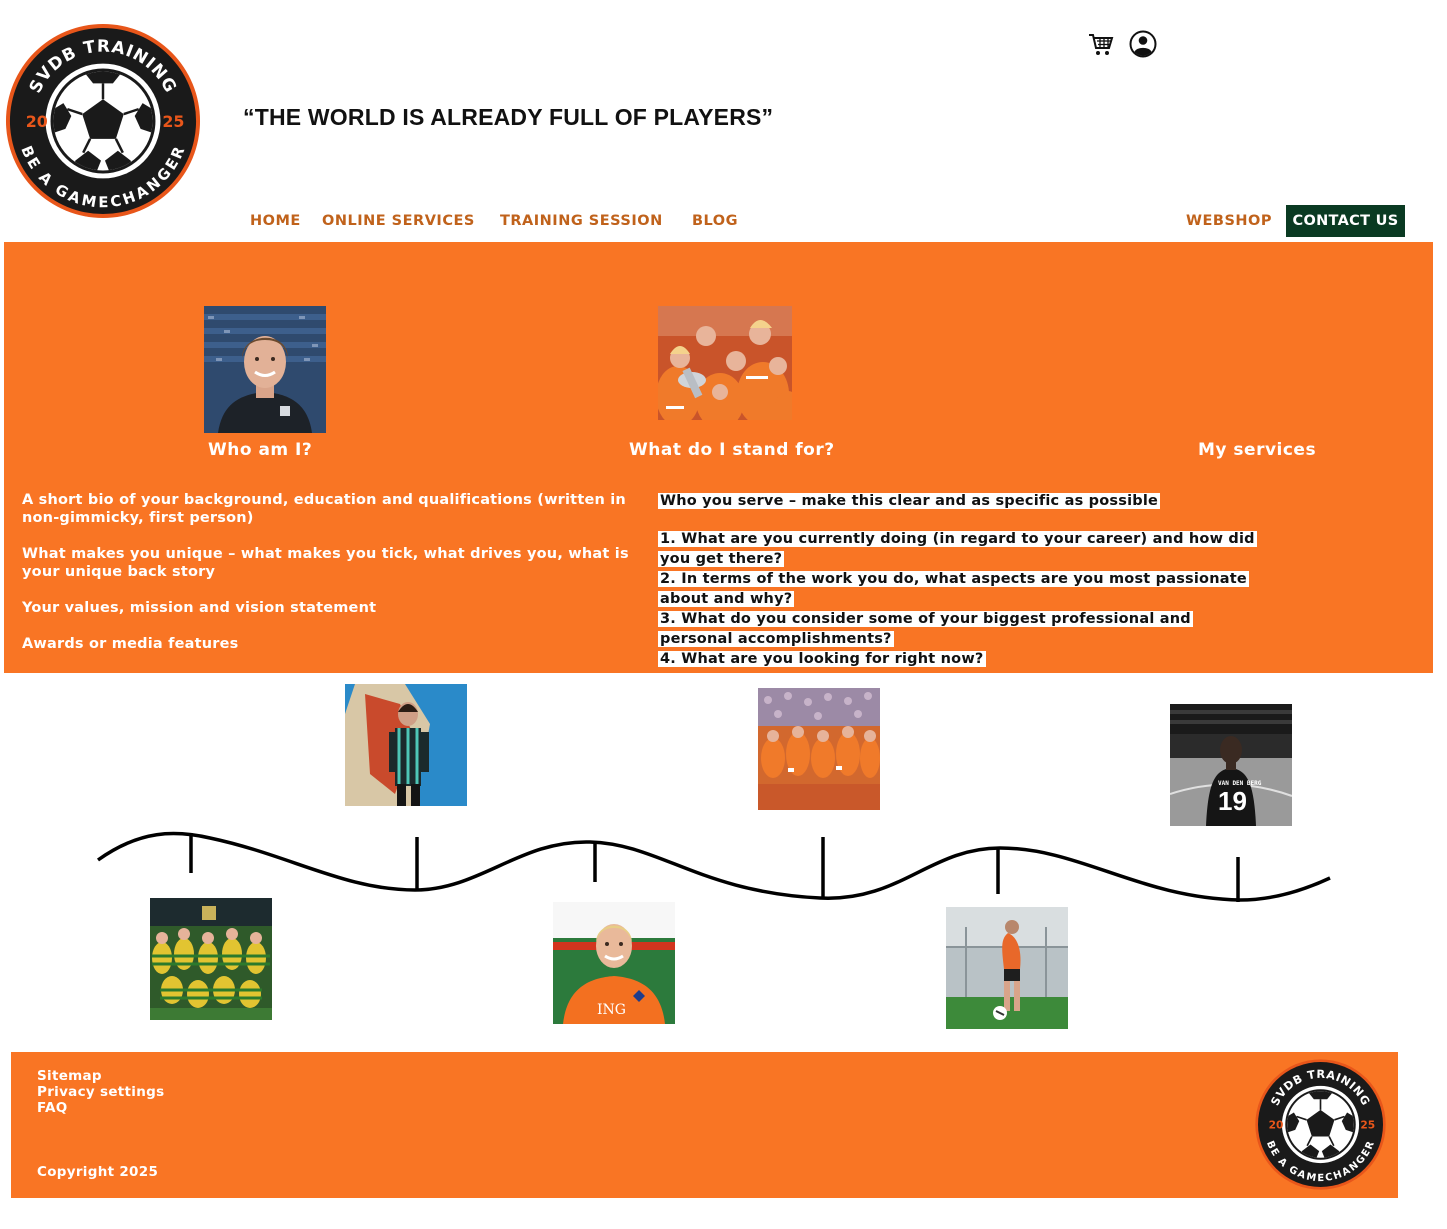  I want to click on footer-logo: SVDB TRAINING BE A GAMECHANGER 20 25, so click(1320, 1124).